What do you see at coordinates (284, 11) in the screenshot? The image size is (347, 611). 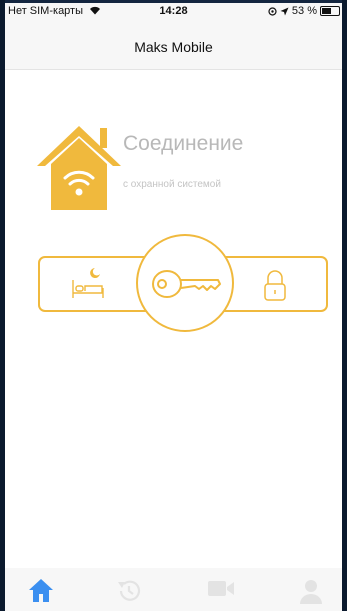 I see `location-icon` at bounding box center [284, 11].